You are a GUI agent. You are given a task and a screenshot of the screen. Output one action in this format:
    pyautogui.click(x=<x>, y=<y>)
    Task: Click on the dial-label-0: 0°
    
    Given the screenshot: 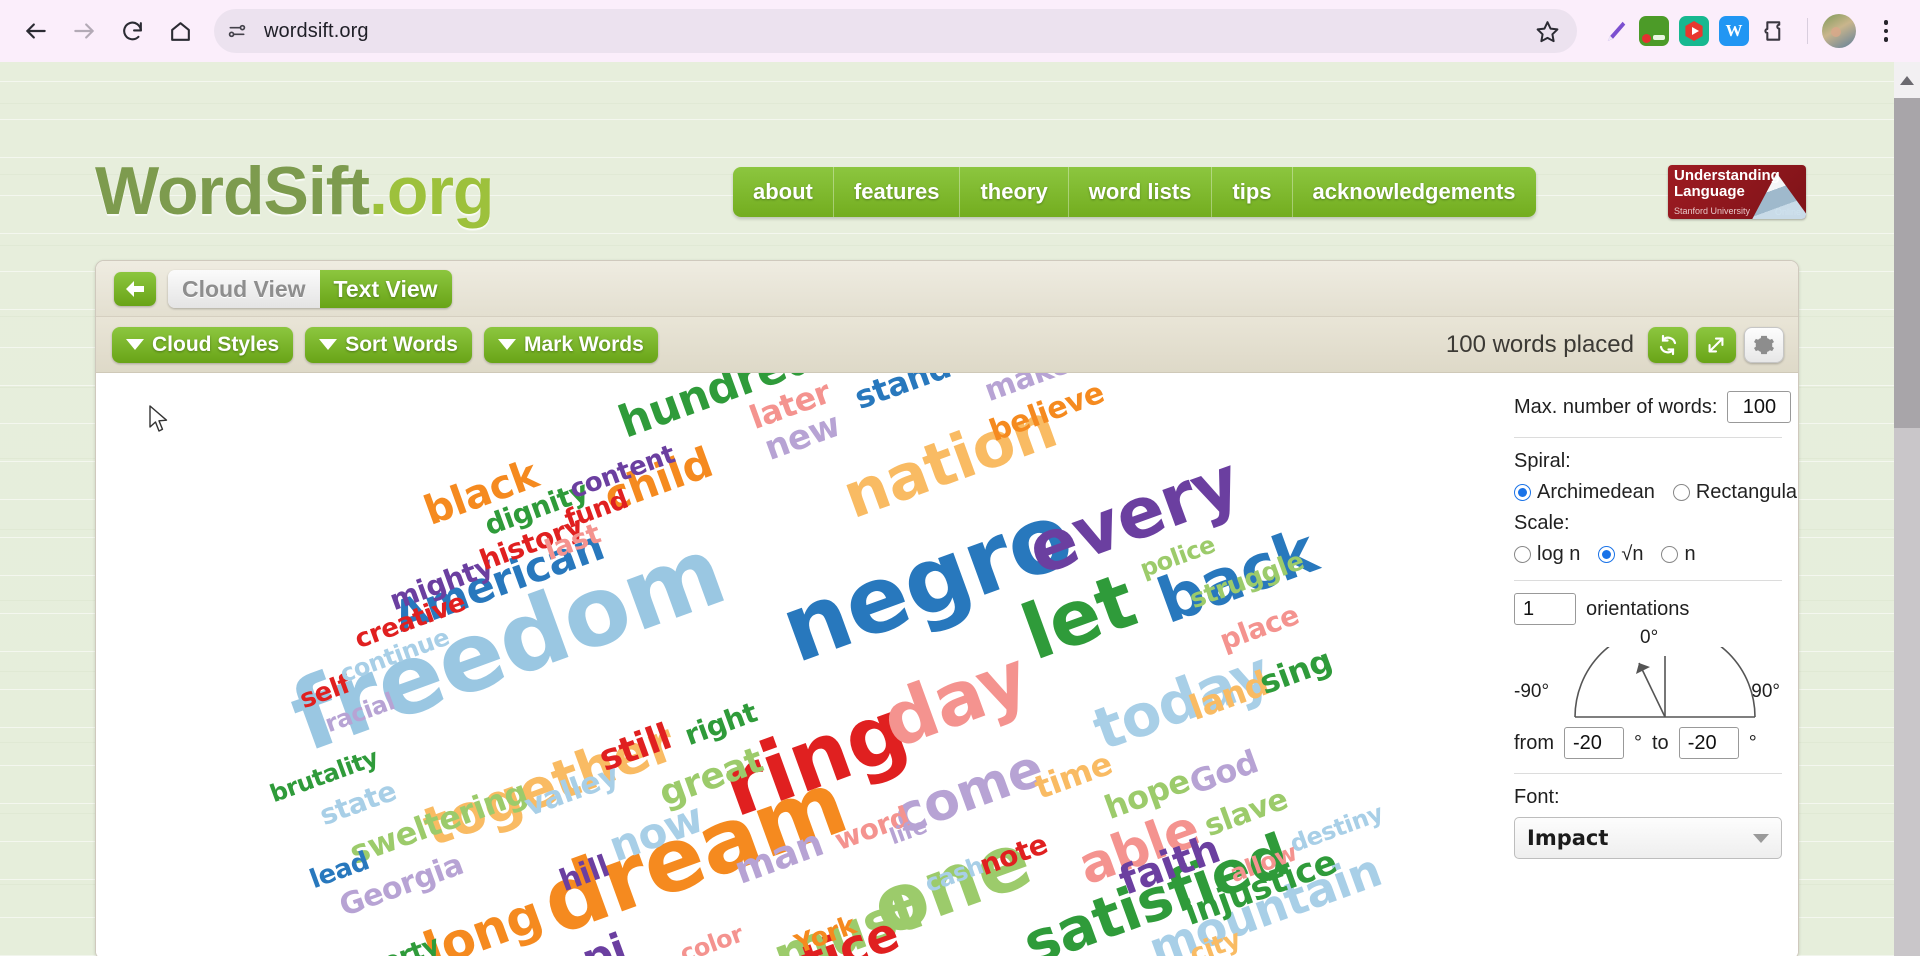 What is the action you would take?
    pyautogui.click(x=1649, y=637)
    